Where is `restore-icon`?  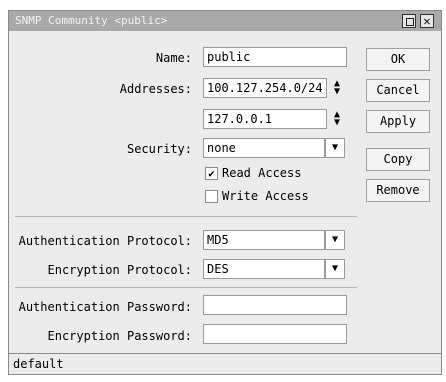
restore-icon is located at coordinates (409, 21).